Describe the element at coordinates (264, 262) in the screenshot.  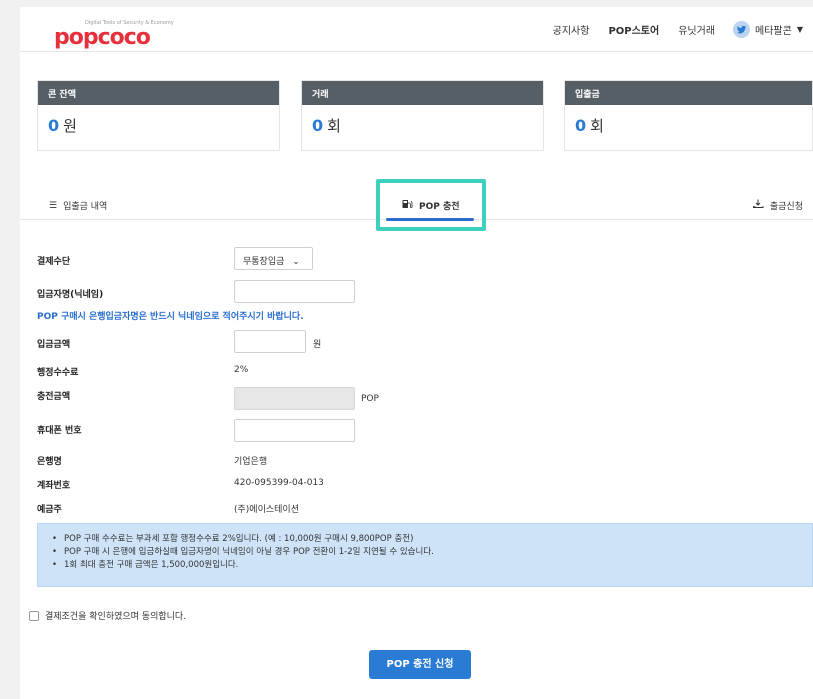
I see `payment-method-value: 무통장입금` at that location.